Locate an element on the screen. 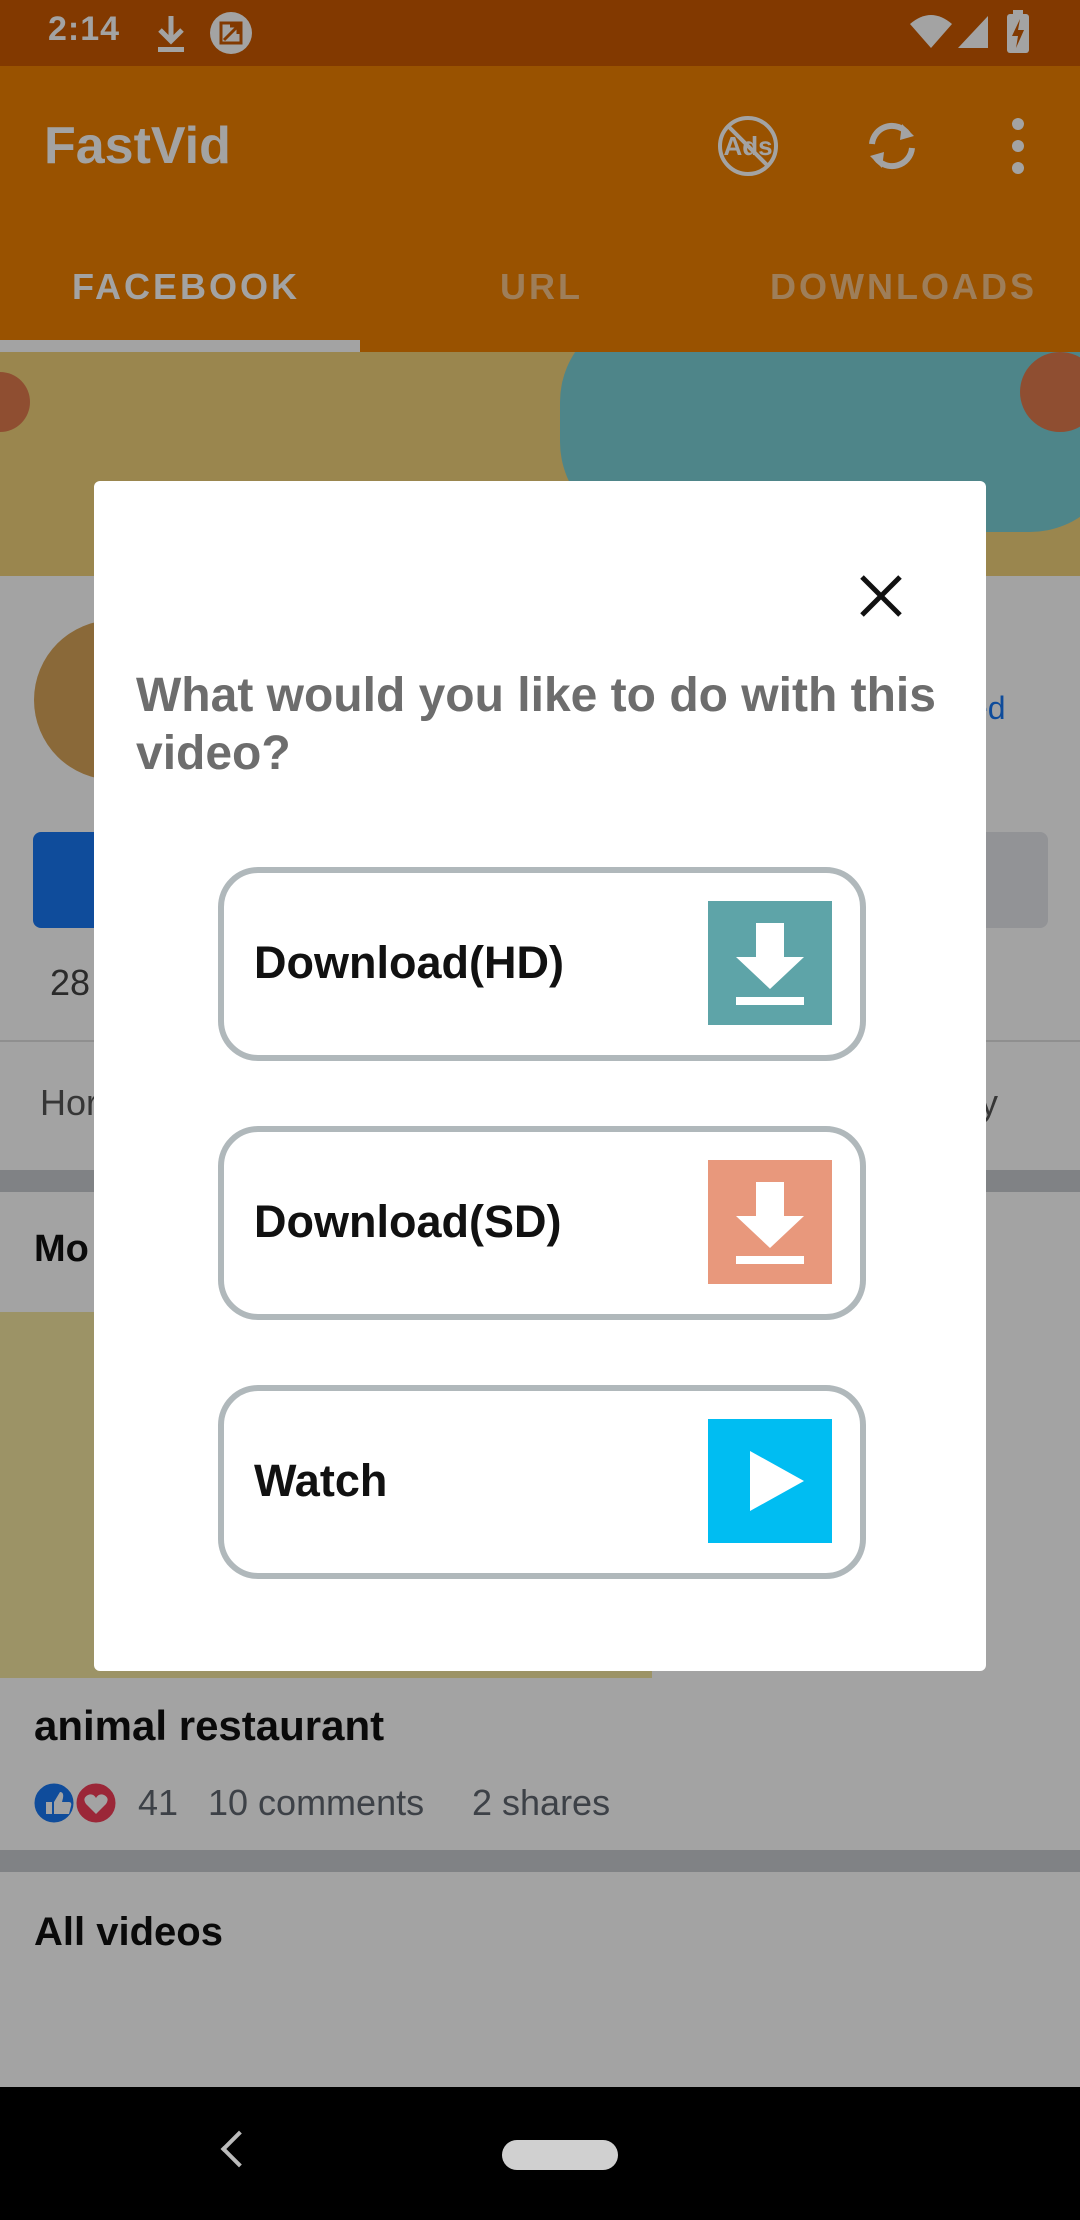 The width and height of the screenshot is (1080, 2220). close-icon is located at coordinates (881, 596).